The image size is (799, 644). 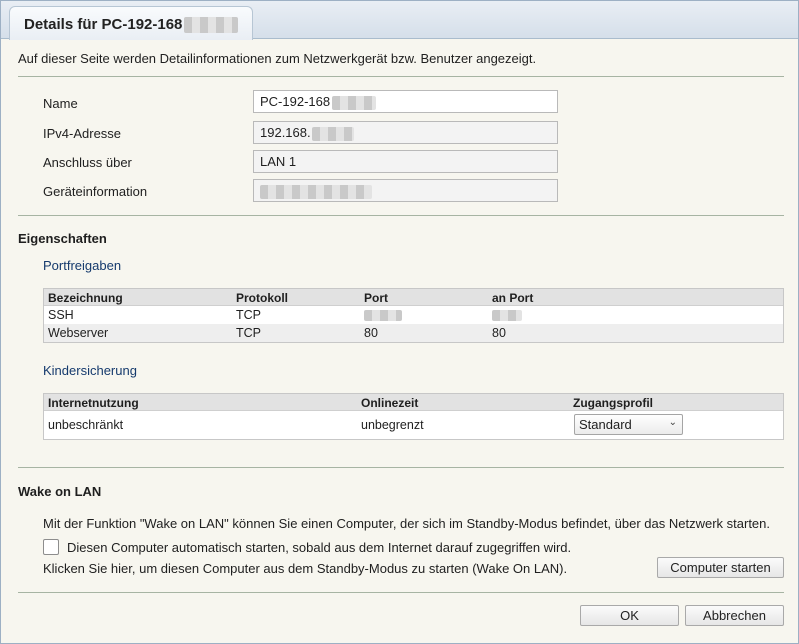 What do you see at coordinates (332, 133) in the screenshot?
I see `redacted-ip-suffix` at bounding box center [332, 133].